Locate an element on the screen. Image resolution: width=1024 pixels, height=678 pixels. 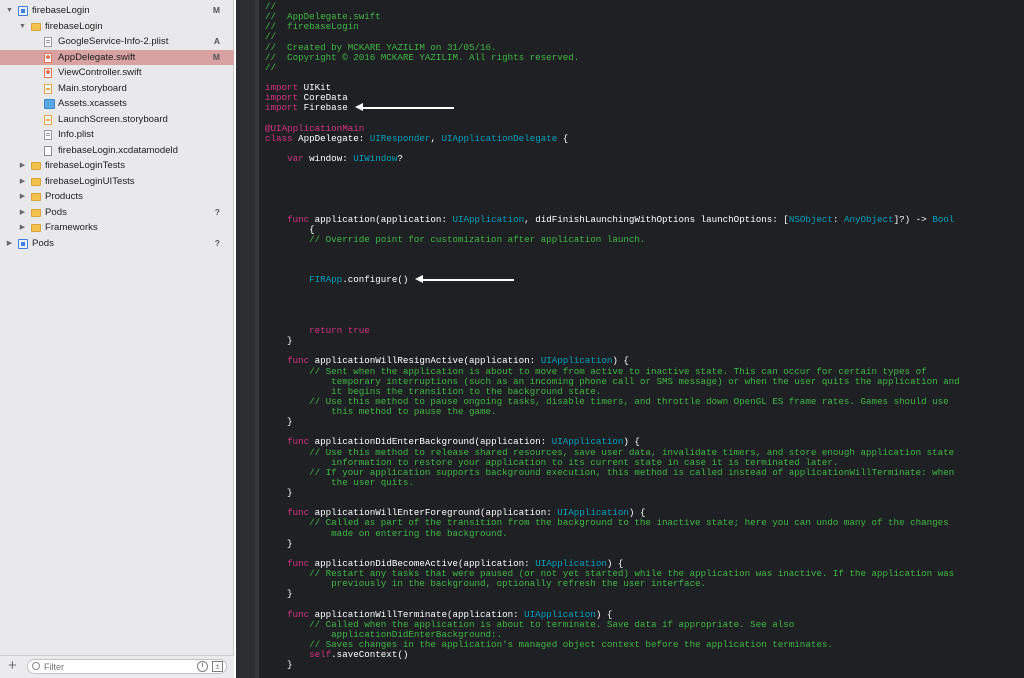
navigator-item: GoogleService-Info-2.plist A is located at coordinates (117, 42).